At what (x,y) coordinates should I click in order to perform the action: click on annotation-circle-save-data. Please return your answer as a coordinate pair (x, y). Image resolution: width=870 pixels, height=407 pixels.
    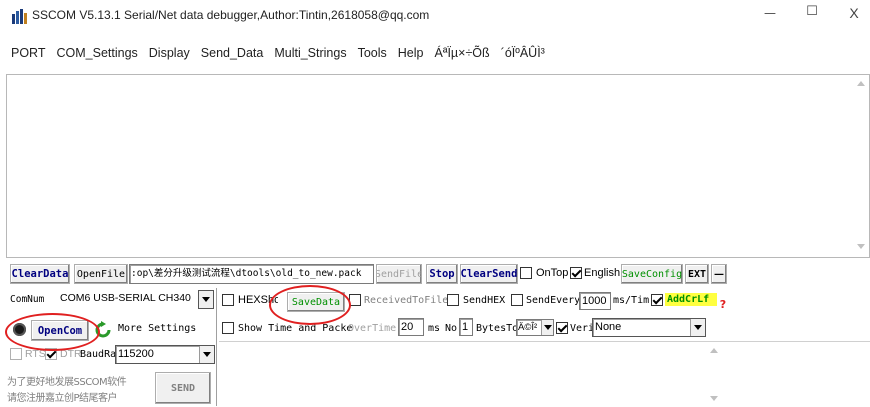
    Looking at the image, I should click on (310, 305).